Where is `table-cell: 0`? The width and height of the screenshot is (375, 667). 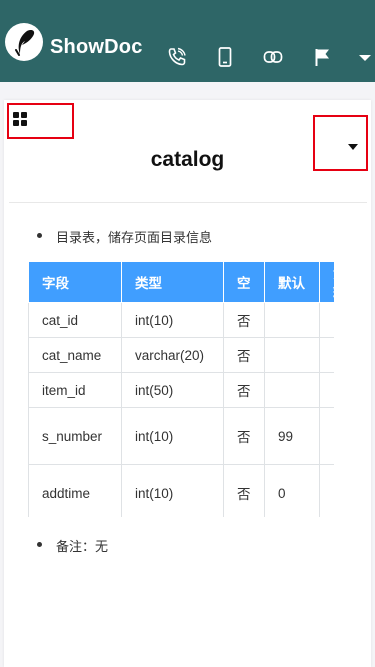
table-cell: 0 is located at coordinates (292, 490).